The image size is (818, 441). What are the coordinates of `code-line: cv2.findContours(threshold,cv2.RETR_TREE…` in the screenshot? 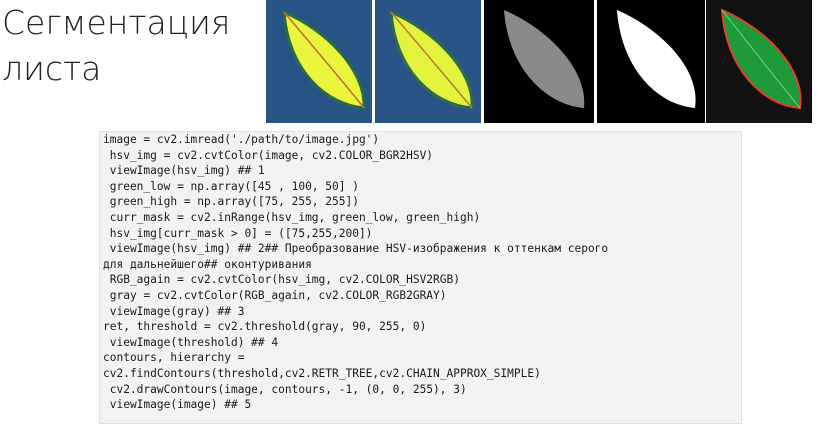 It's located at (322, 373).